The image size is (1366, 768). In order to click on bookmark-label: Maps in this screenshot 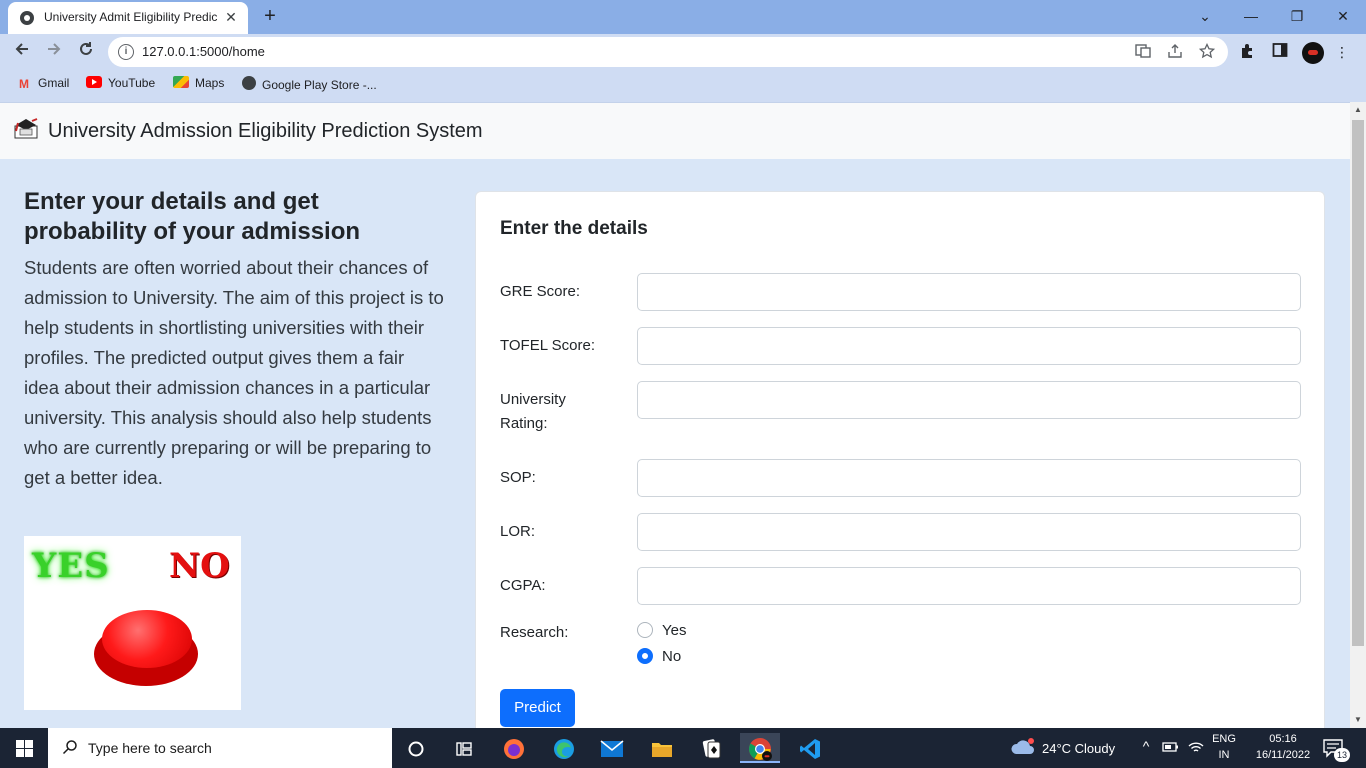, I will do `click(210, 83)`.